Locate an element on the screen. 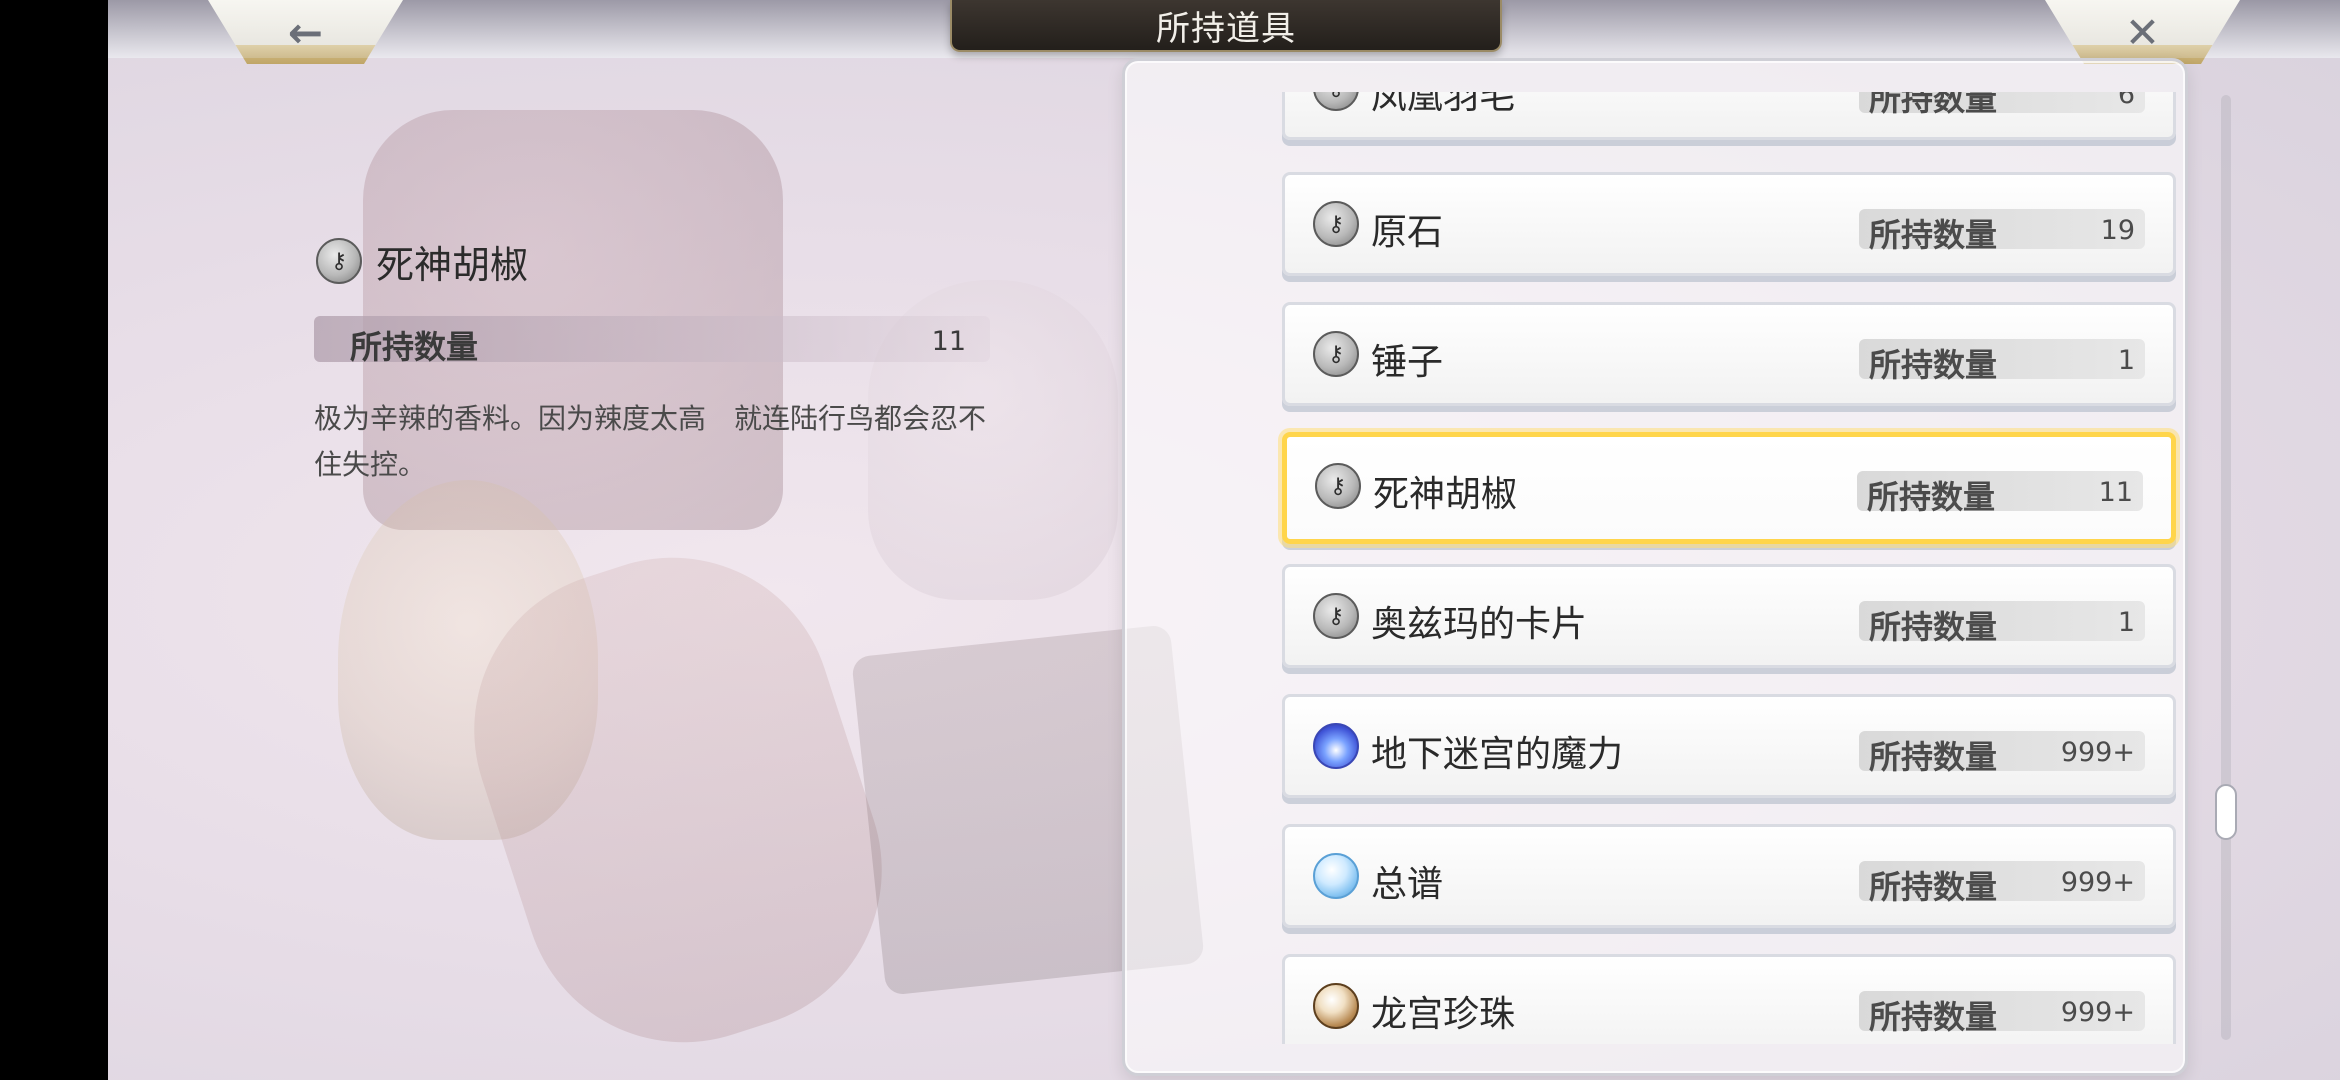 The image size is (2340, 1080). pearl-icon is located at coordinates (1336, 1006).